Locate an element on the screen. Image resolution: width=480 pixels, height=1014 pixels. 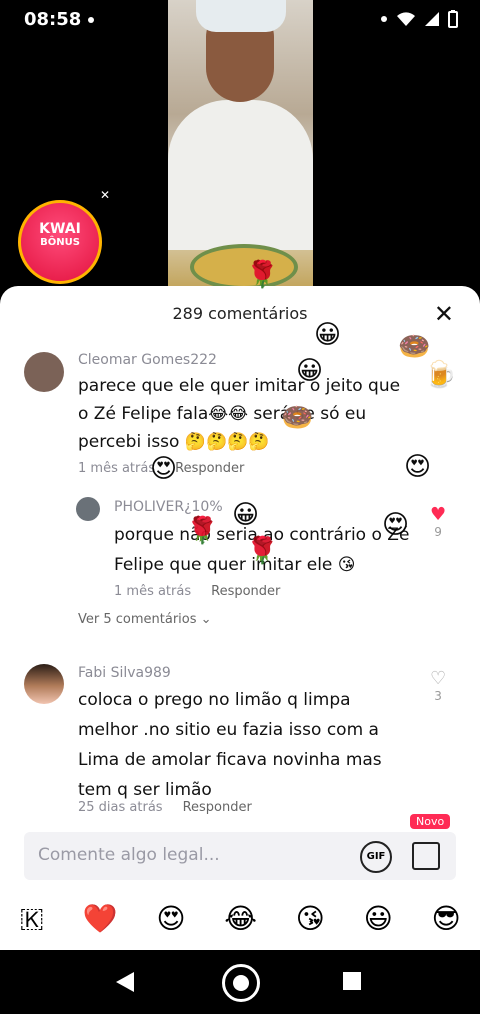
system-nav-bar is located at coordinates (240, 982).